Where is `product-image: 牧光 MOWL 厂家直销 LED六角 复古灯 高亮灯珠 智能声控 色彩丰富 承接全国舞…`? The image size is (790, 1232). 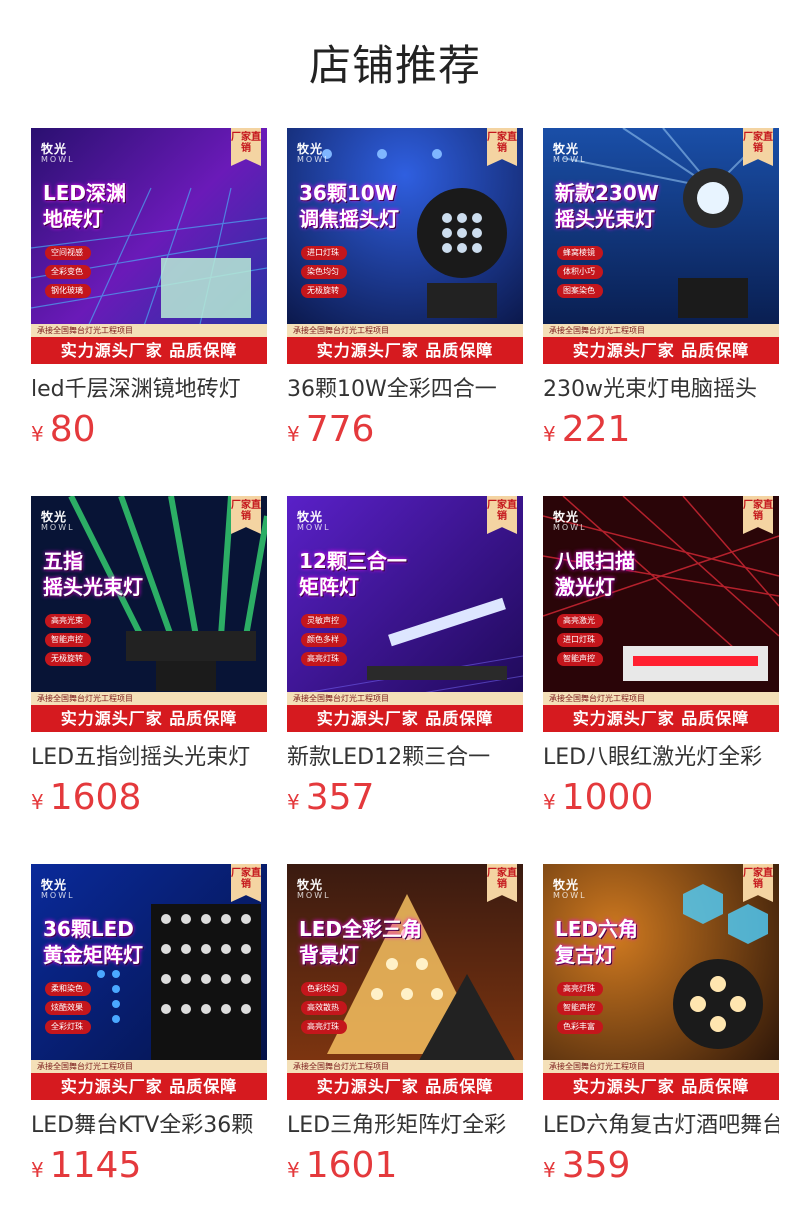 product-image: 牧光 MOWL 厂家直销 LED六角 复古灯 高亮灯珠 智能声控 色彩丰富 承接全国舞… is located at coordinates (661, 982).